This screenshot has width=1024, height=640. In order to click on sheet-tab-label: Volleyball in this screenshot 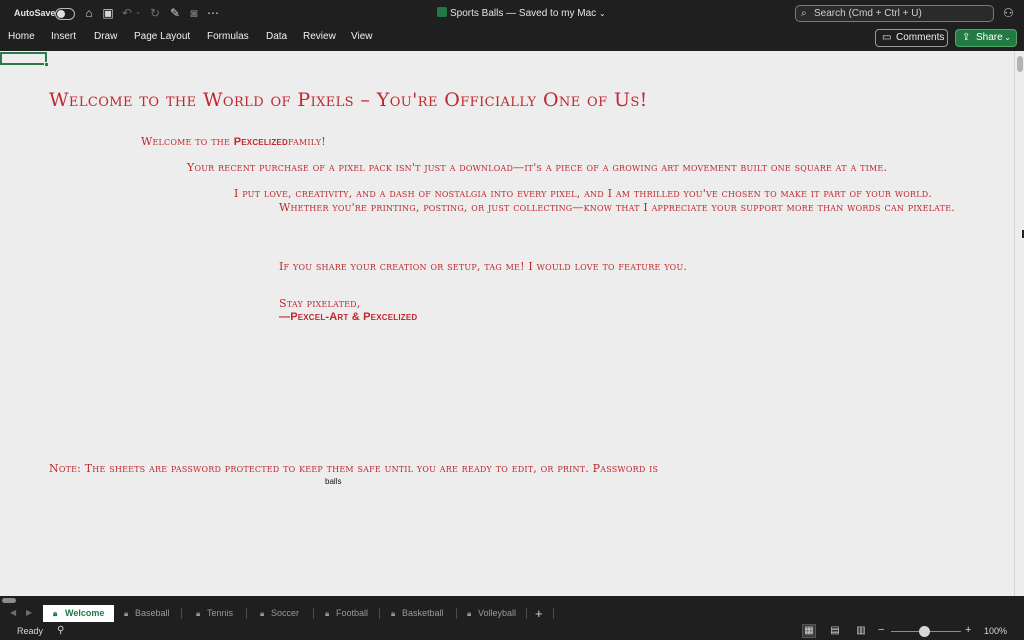, I will do `click(497, 613)`.